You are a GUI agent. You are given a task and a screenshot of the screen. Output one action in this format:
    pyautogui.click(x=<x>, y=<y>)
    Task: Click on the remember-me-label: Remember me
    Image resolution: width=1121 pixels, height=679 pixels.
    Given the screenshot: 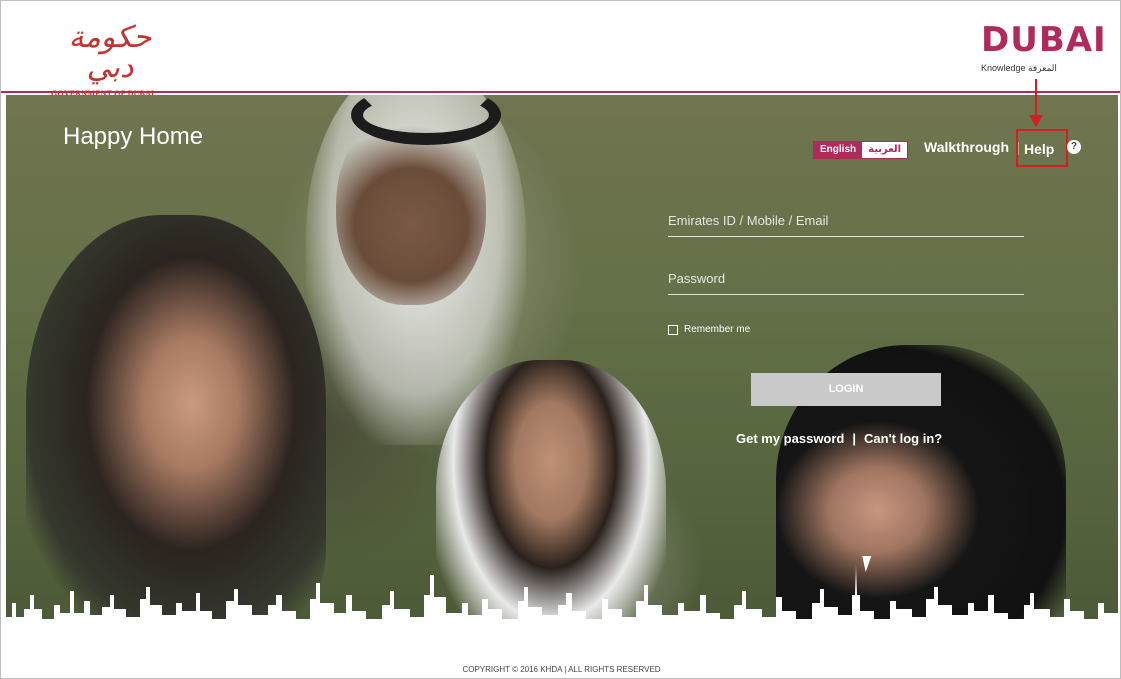 What is the action you would take?
    pyautogui.click(x=717, y=329)
    